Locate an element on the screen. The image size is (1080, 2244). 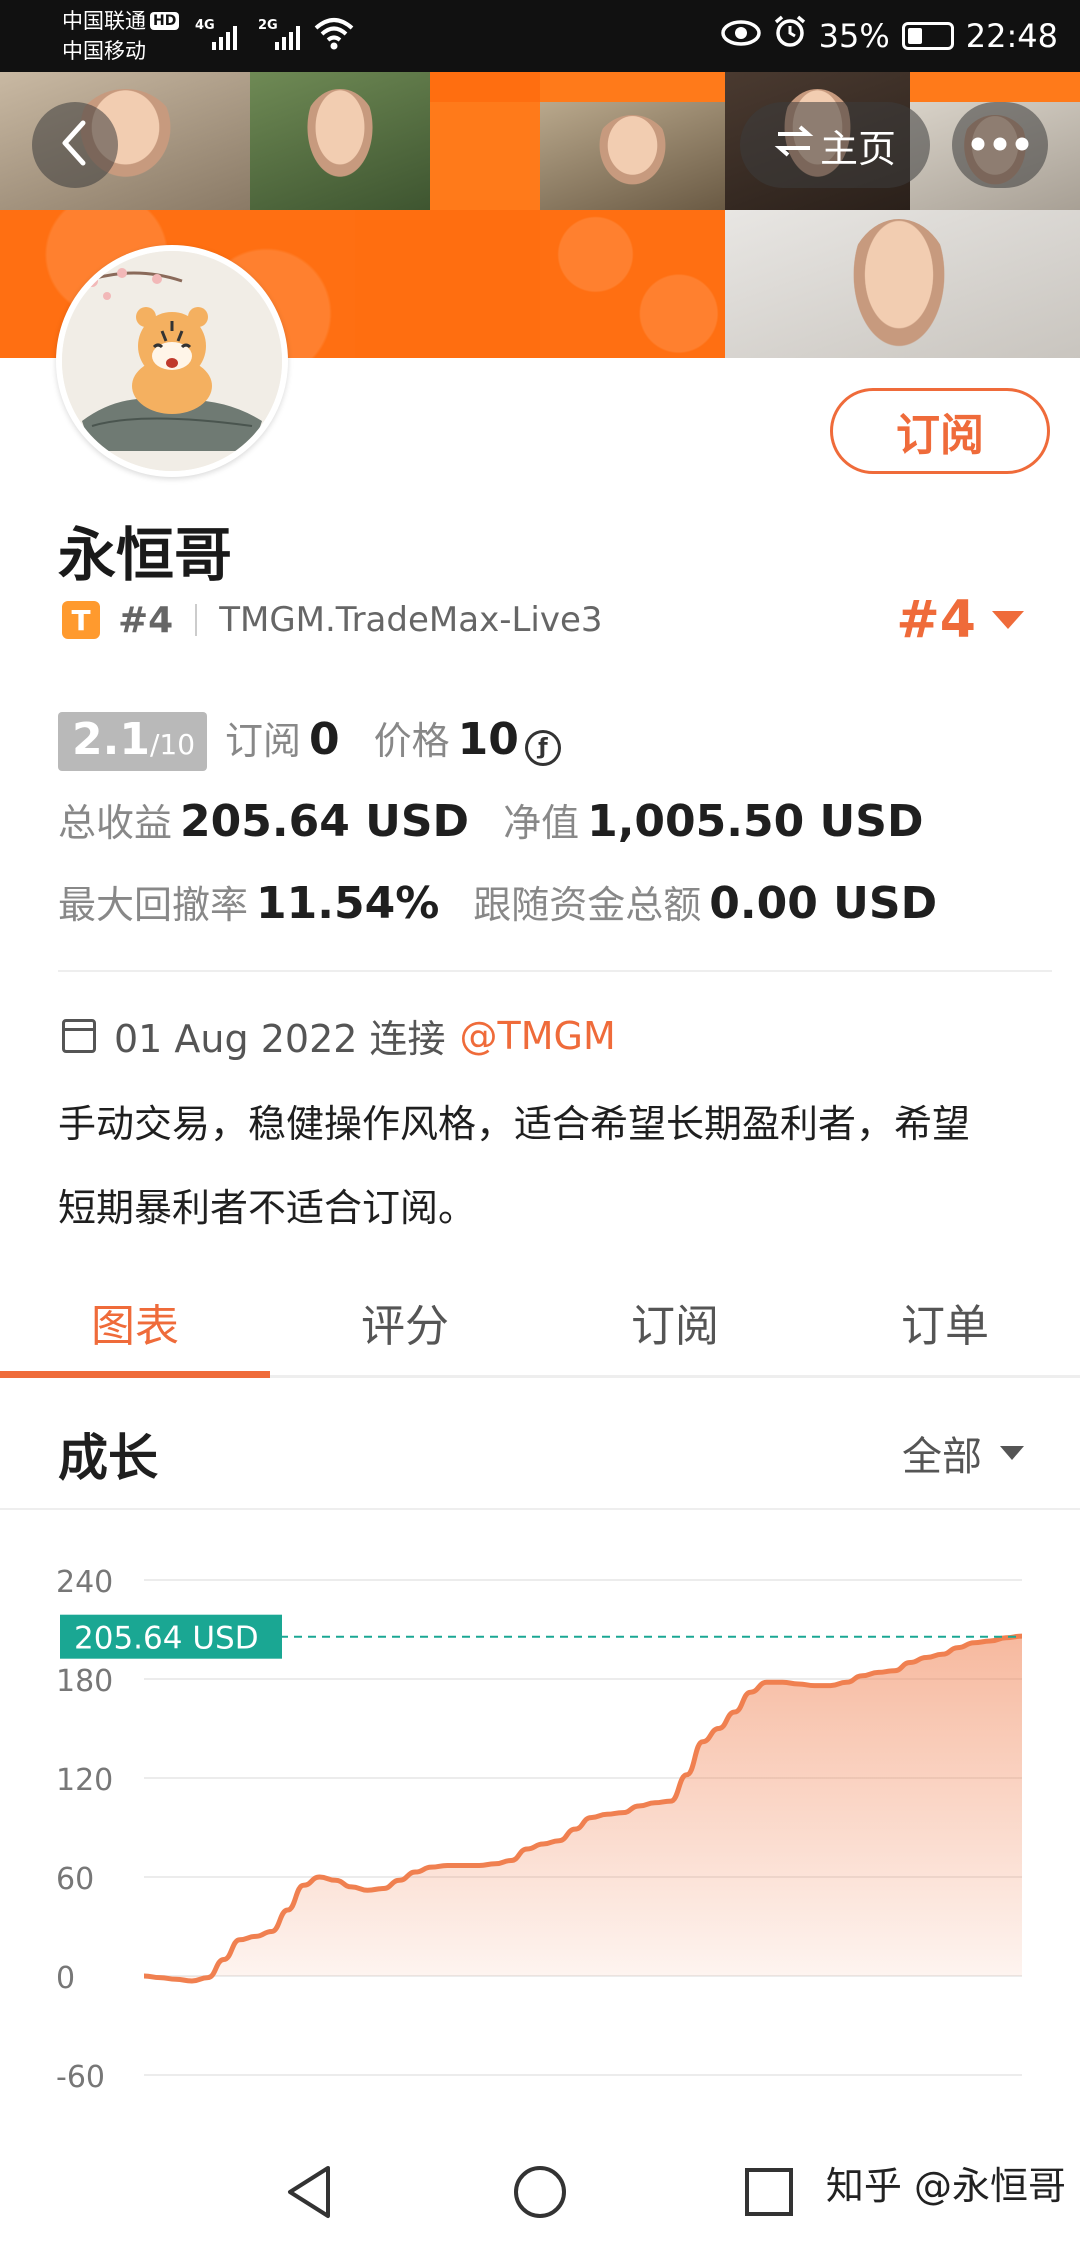
nav-recents-button is located at coordinates (769, 2194).